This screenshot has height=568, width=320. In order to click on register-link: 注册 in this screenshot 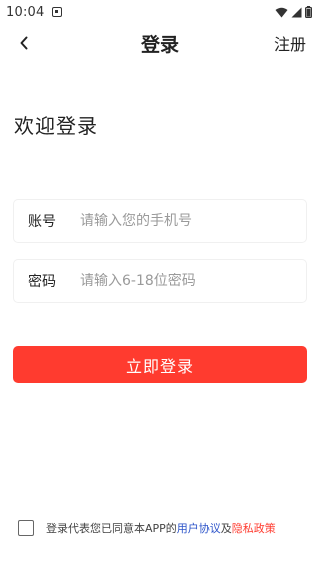, I will do `click(290, 43)`.